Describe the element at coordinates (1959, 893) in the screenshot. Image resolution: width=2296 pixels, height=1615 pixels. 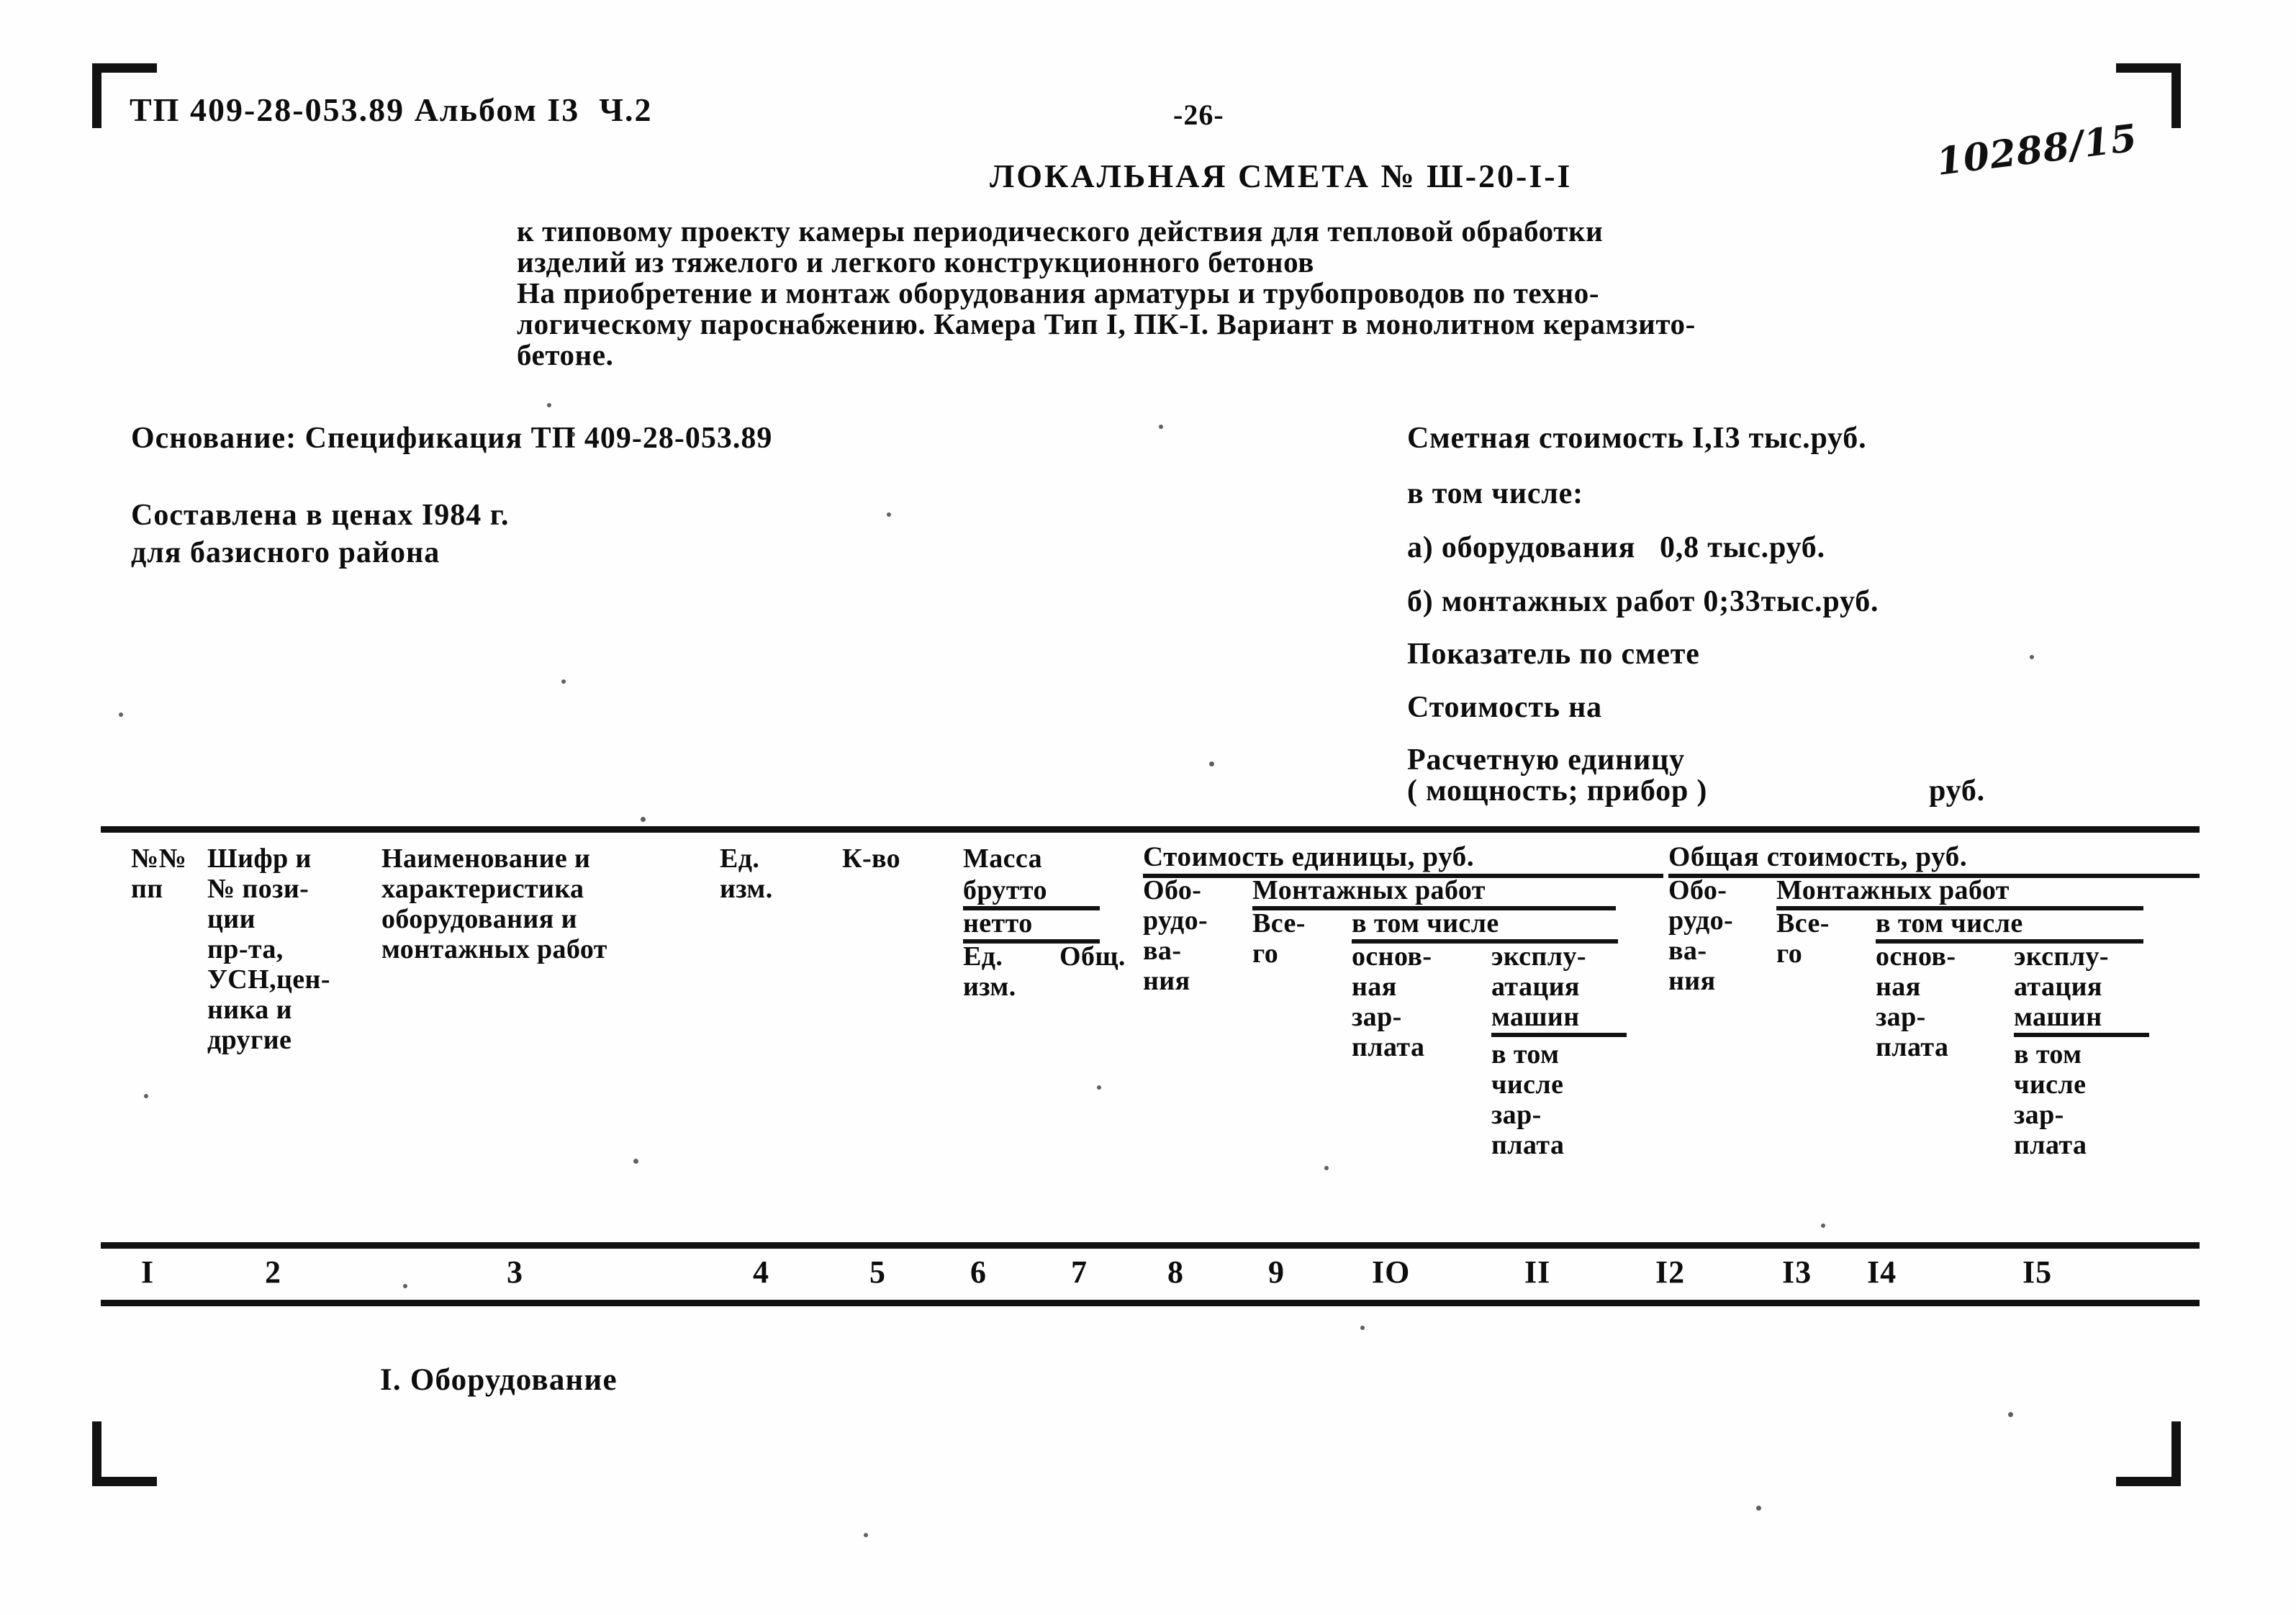
I see `column-header-total-installation-group: Монтажных работ` at that location.